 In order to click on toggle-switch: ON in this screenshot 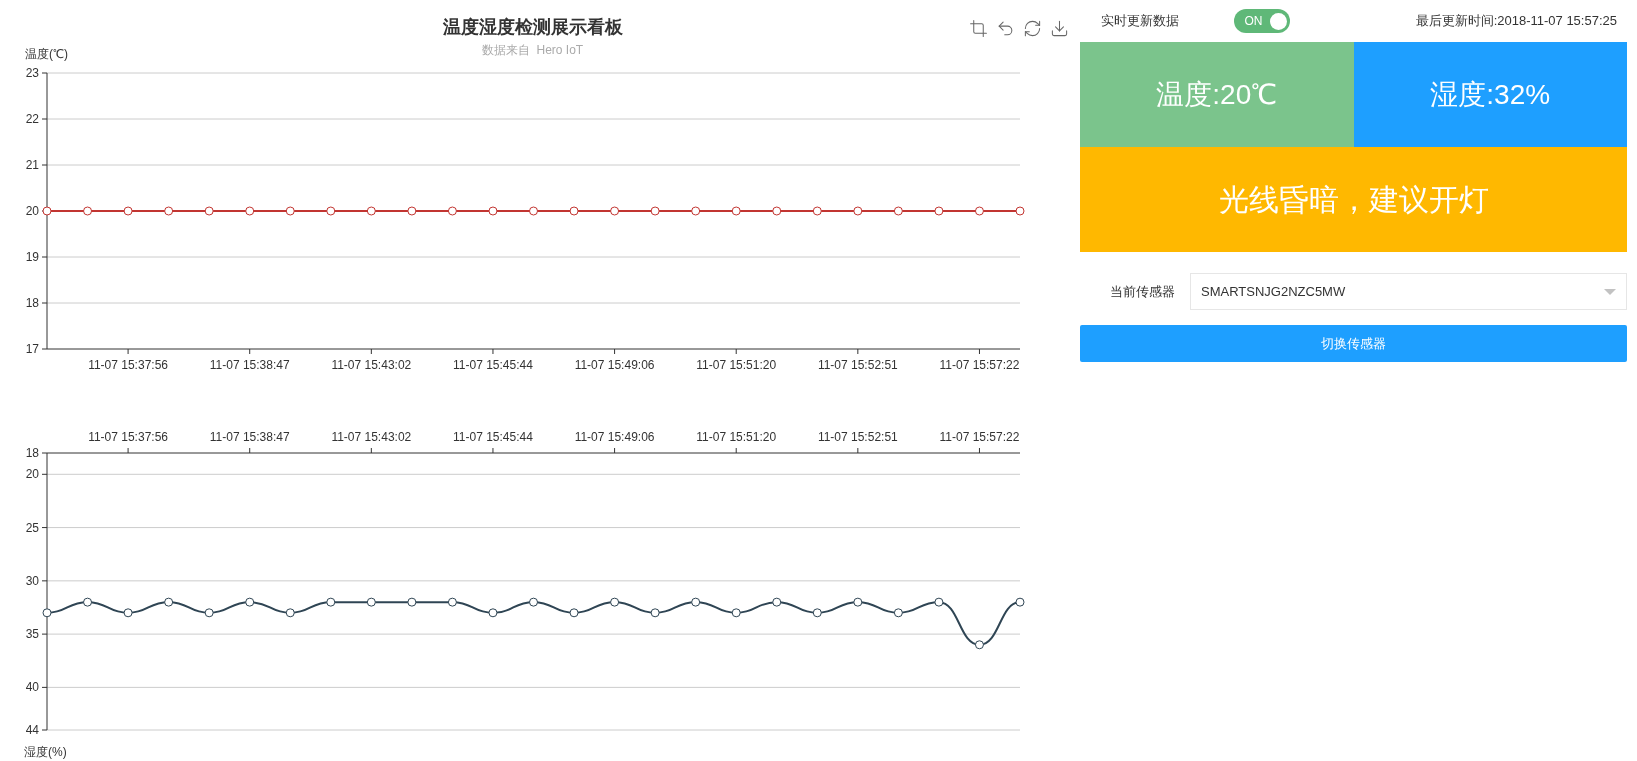, I will do `click(1262, 21)`.